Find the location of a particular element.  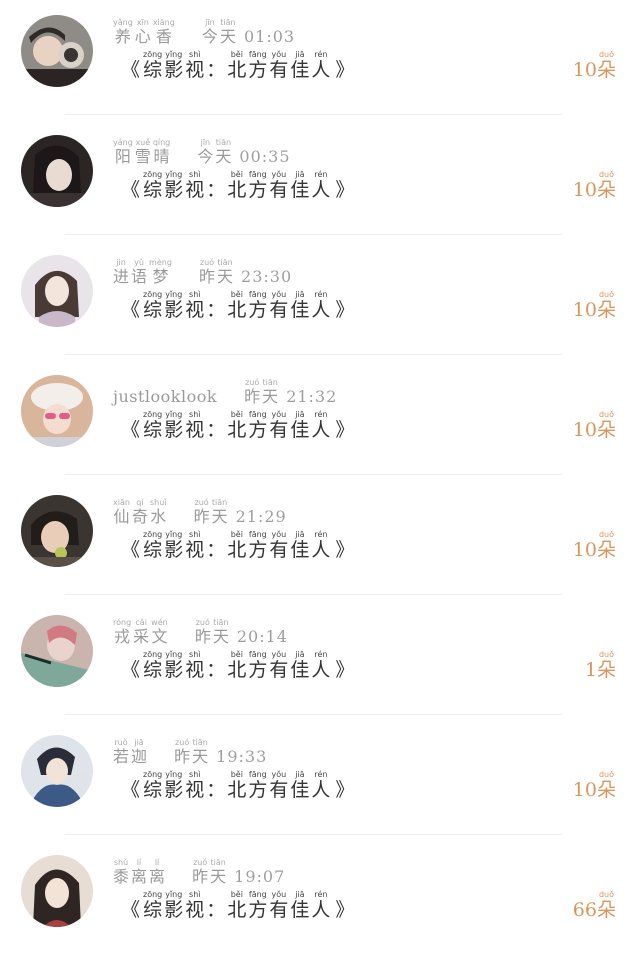

timestamp: jīn 今 tiān 天 01:03 is located at coordinates (248, 32).